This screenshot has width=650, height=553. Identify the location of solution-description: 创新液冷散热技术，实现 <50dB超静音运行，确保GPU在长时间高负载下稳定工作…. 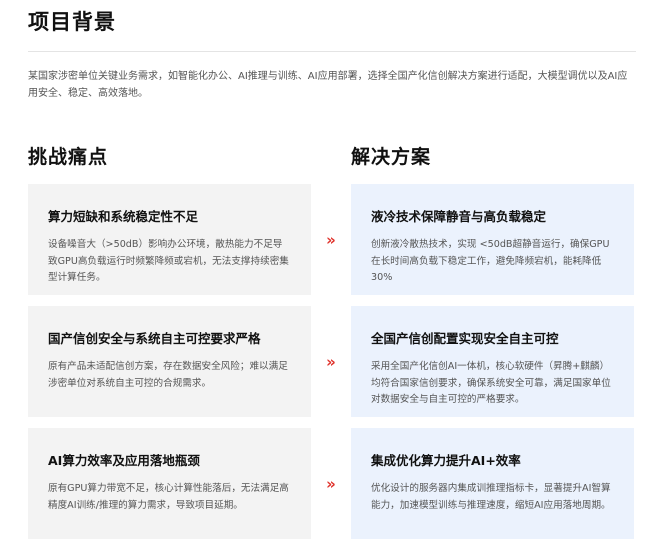
(490, 261).